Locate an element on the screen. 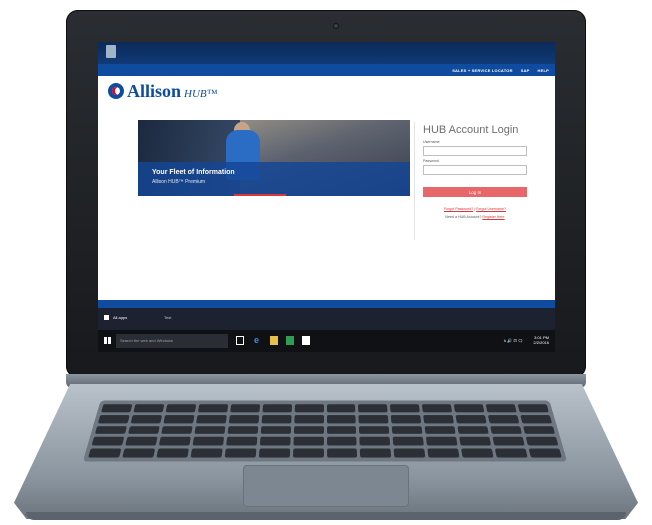 Image resolution: width=652 pixels, height=525 pixels. site-top-bar: SALES + SERVICE LOCATOR SAP HELP is located at coordinates (326, 70).